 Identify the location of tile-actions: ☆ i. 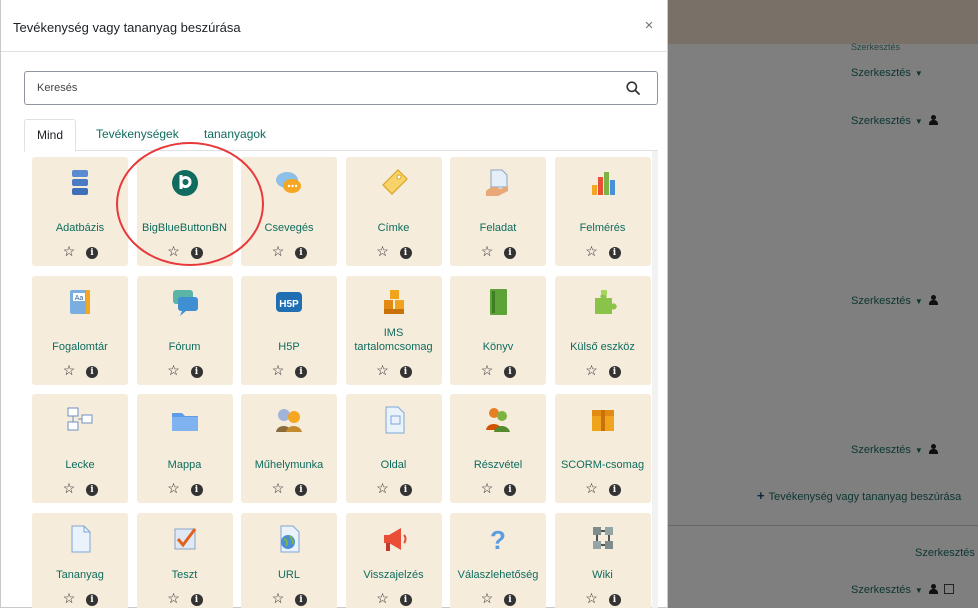
(80, 251).